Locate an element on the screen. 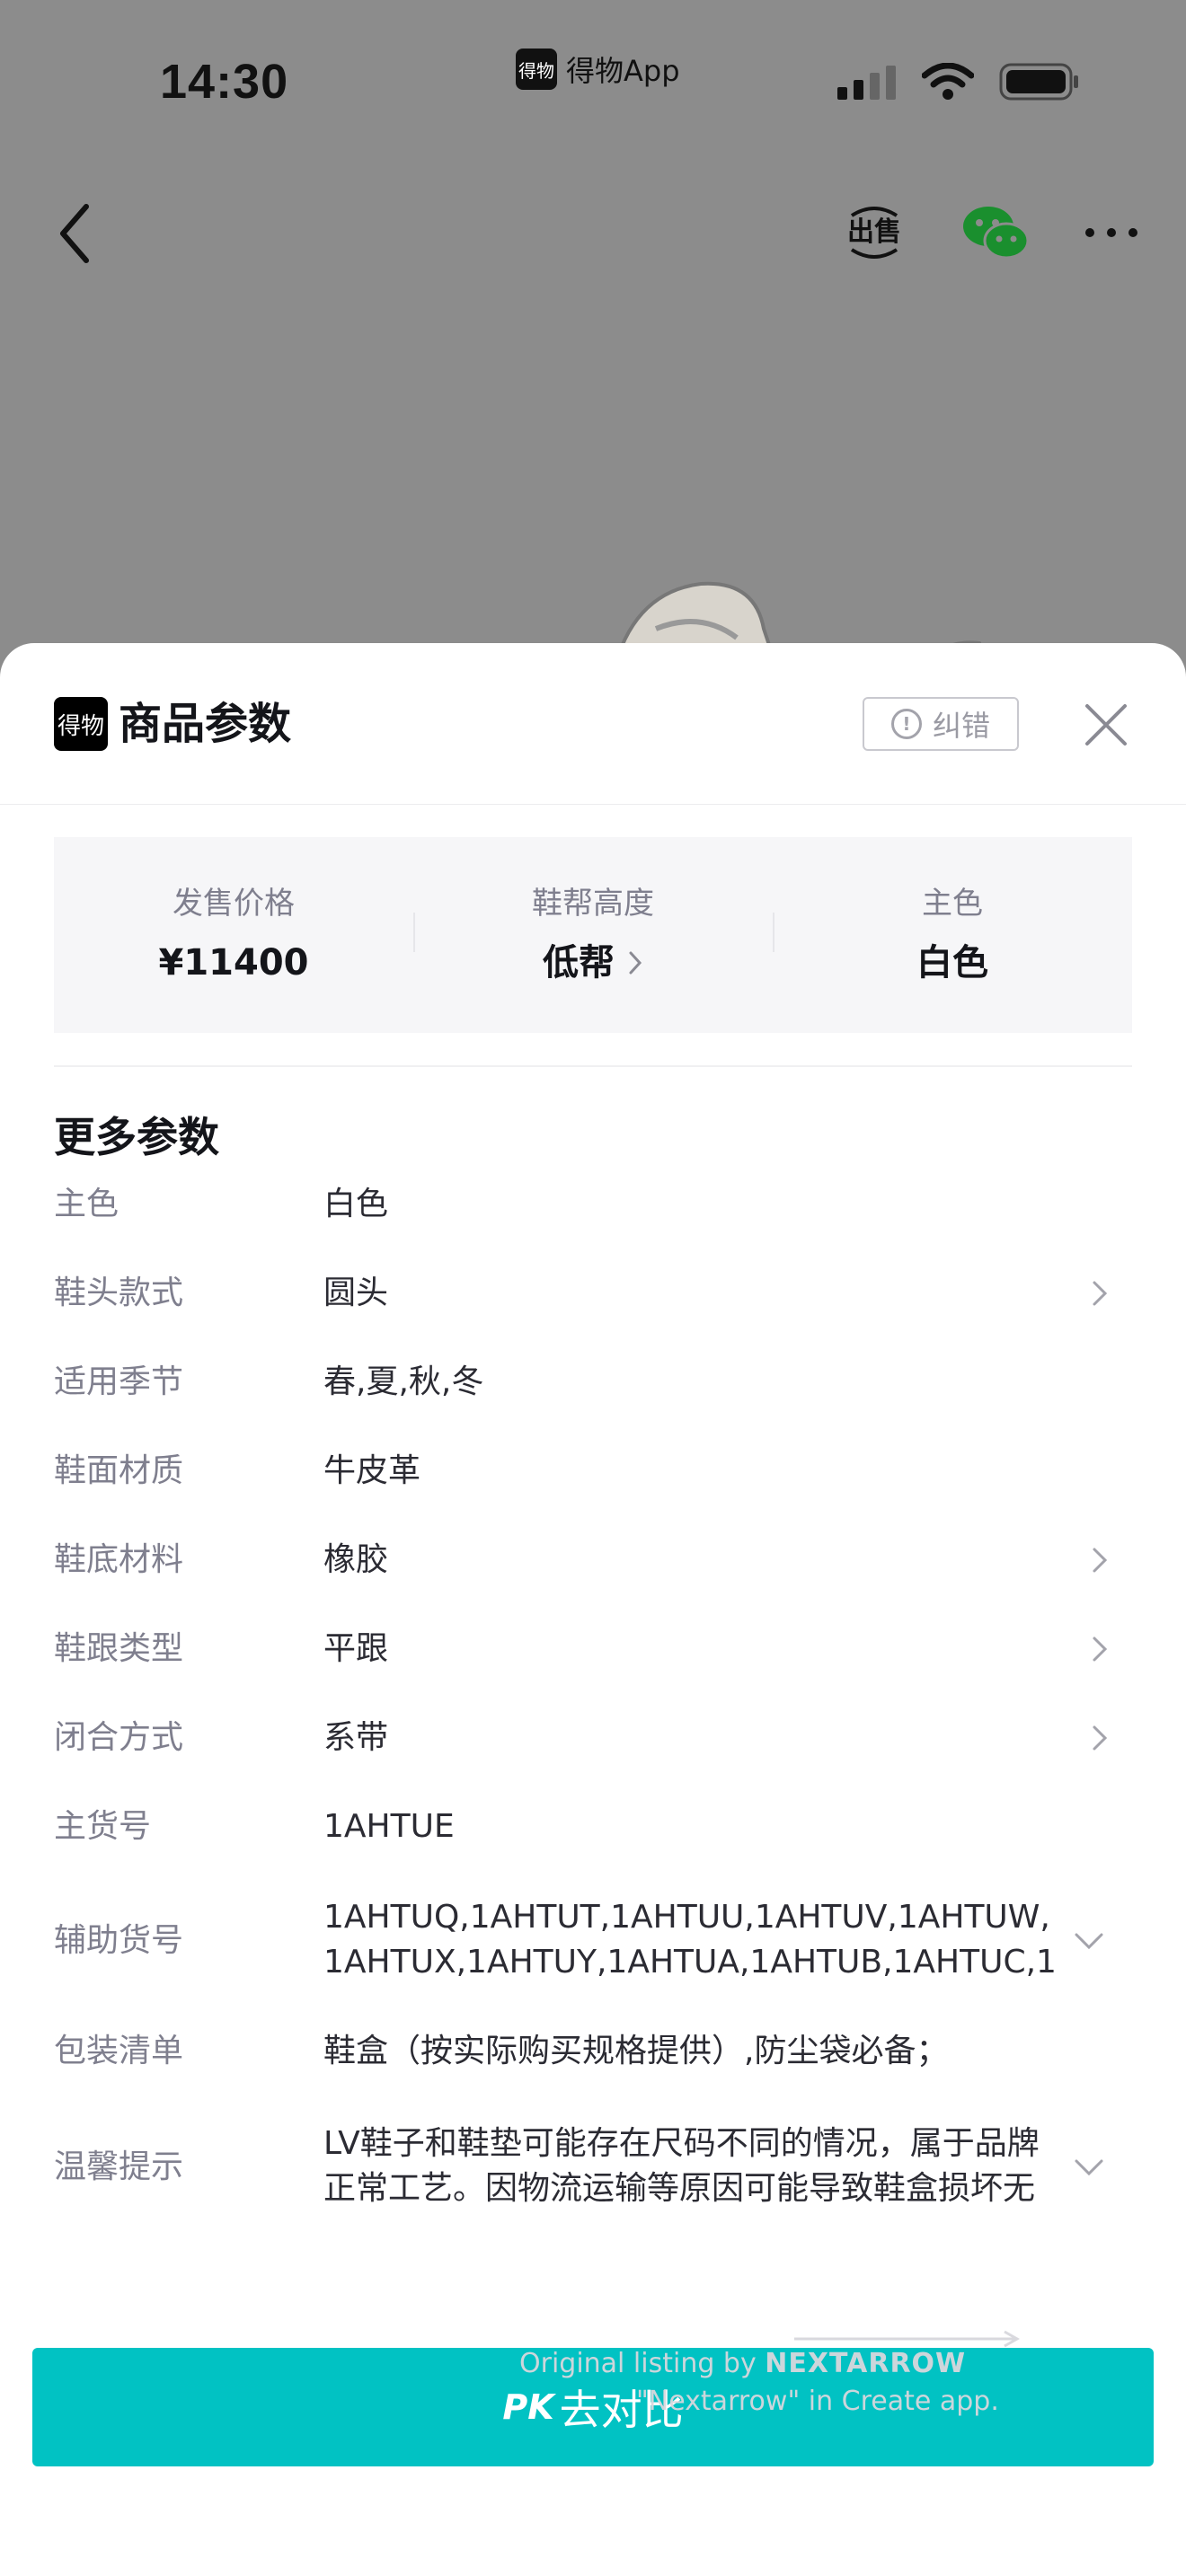  param-label: 鞋头款式 is located at coordinates (119, 1293).